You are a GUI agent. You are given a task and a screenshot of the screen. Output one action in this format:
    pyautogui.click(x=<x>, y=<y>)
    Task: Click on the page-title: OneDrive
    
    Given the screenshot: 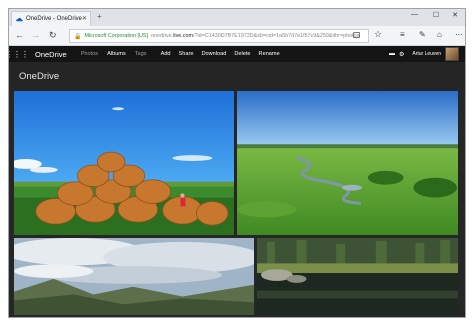 What is the action you would take?
    pyautogui.click(x=39, y=76)
    